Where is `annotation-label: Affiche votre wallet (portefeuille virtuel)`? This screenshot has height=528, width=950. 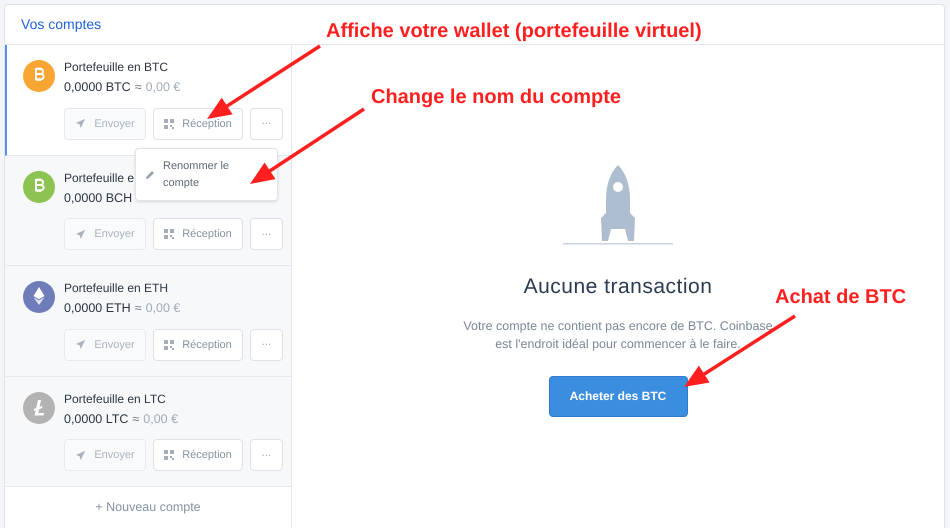
annotation-label: Affiche votre wallet (portefeuille virtuel) is located at coordinates (514, 31).